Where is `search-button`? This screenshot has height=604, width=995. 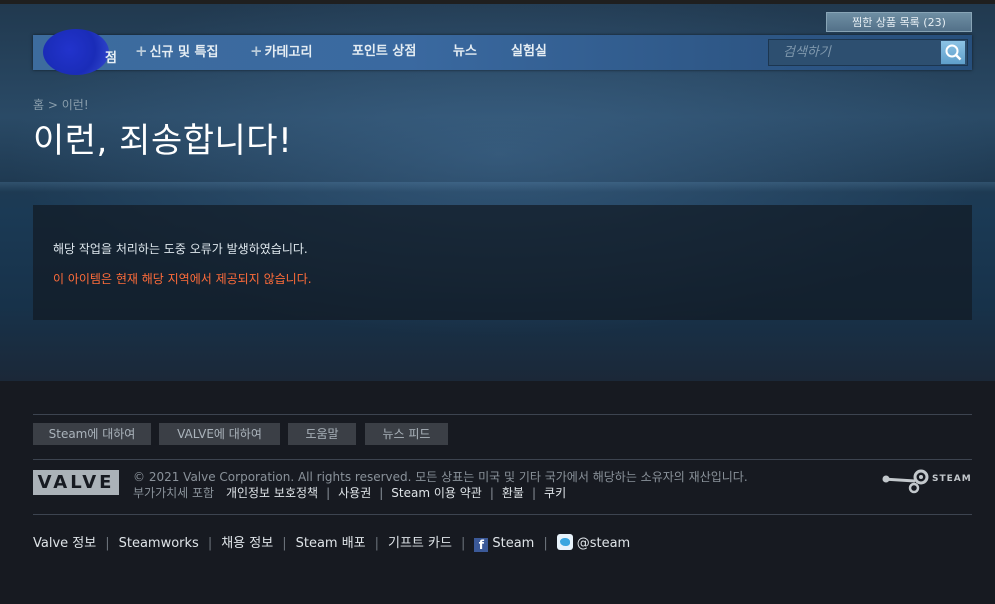
search-button is located at coordinates (953, 52).